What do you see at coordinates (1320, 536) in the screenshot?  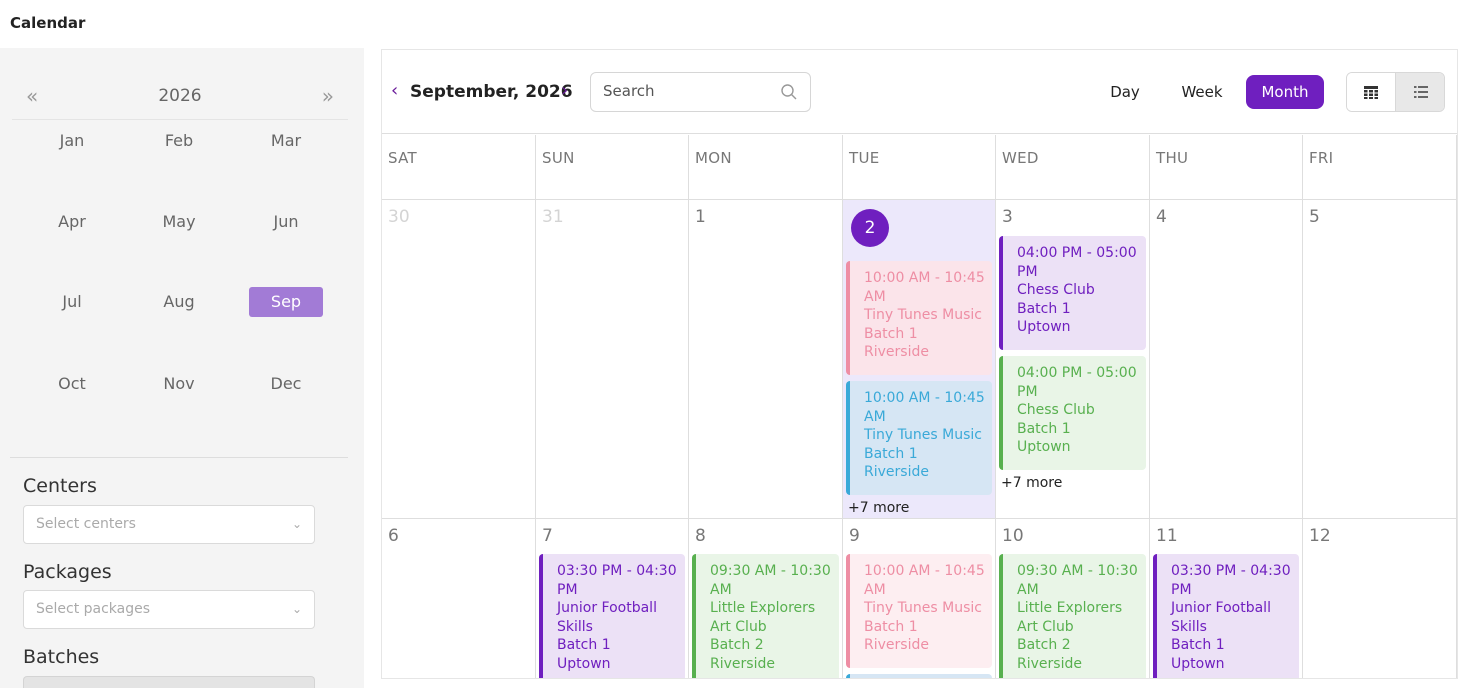 I see `day-number: 12` at bounding box center [1320, 536].